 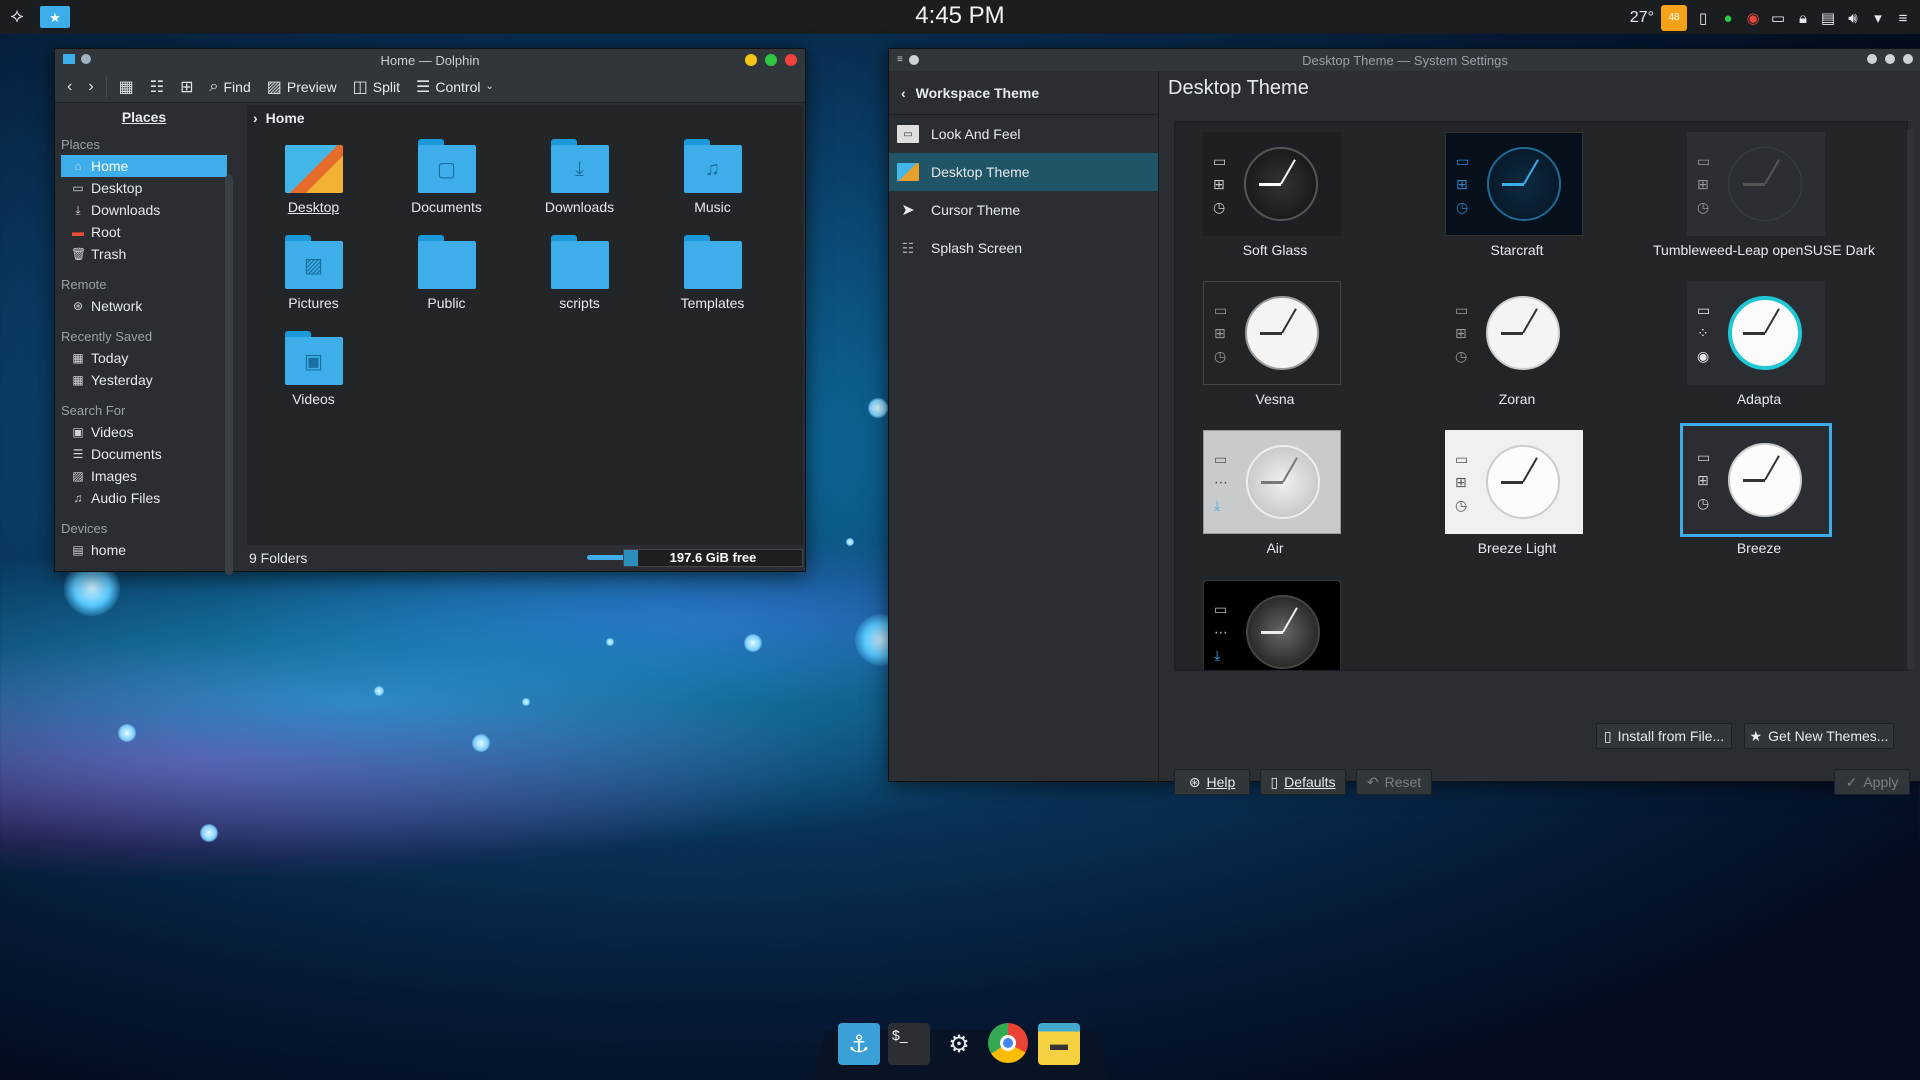 What do you see at coordinates (859, 1044) in the screenshot?
I see `anchor-icon: ⚓︎` at bounding box center [859, 1044].